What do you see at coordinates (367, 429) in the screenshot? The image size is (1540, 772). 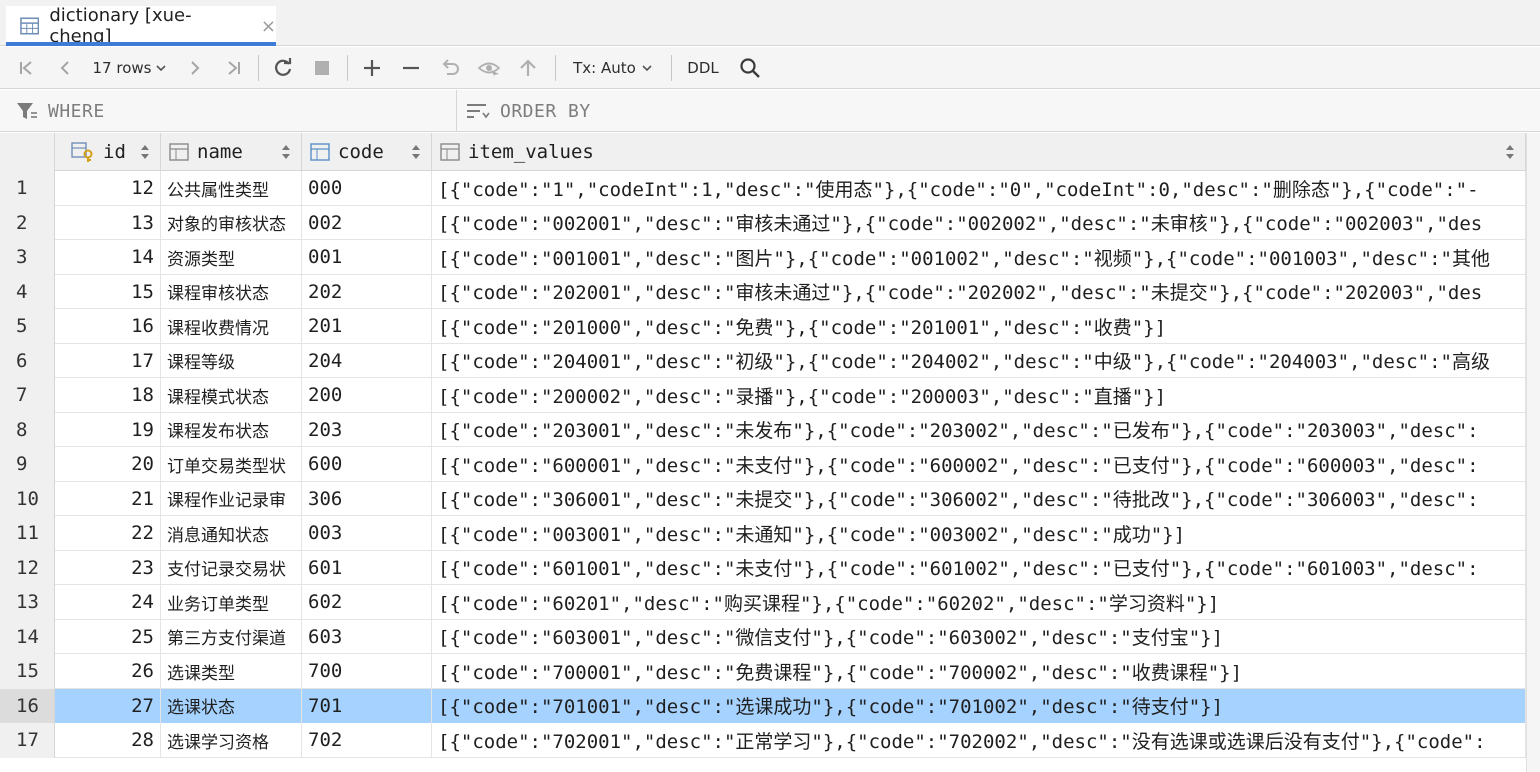 I see `cell-code: 203` at bounding box center [367, 429].